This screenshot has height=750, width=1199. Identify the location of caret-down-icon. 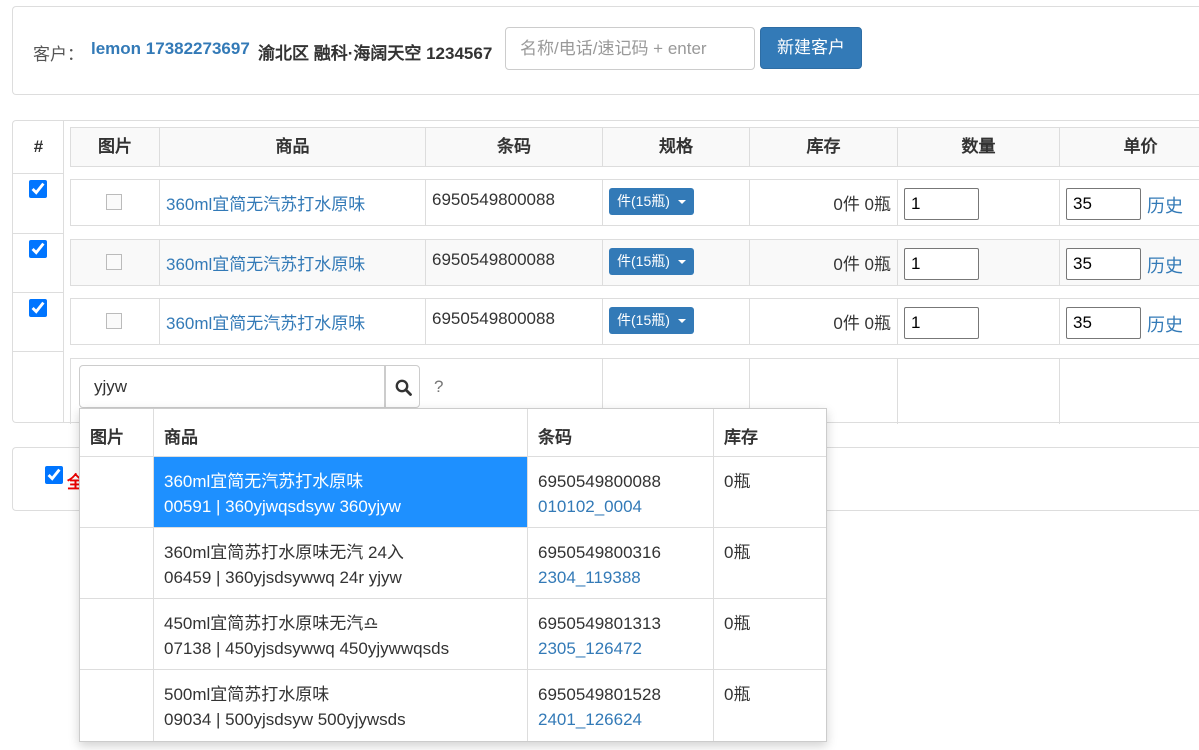
(682, 202).